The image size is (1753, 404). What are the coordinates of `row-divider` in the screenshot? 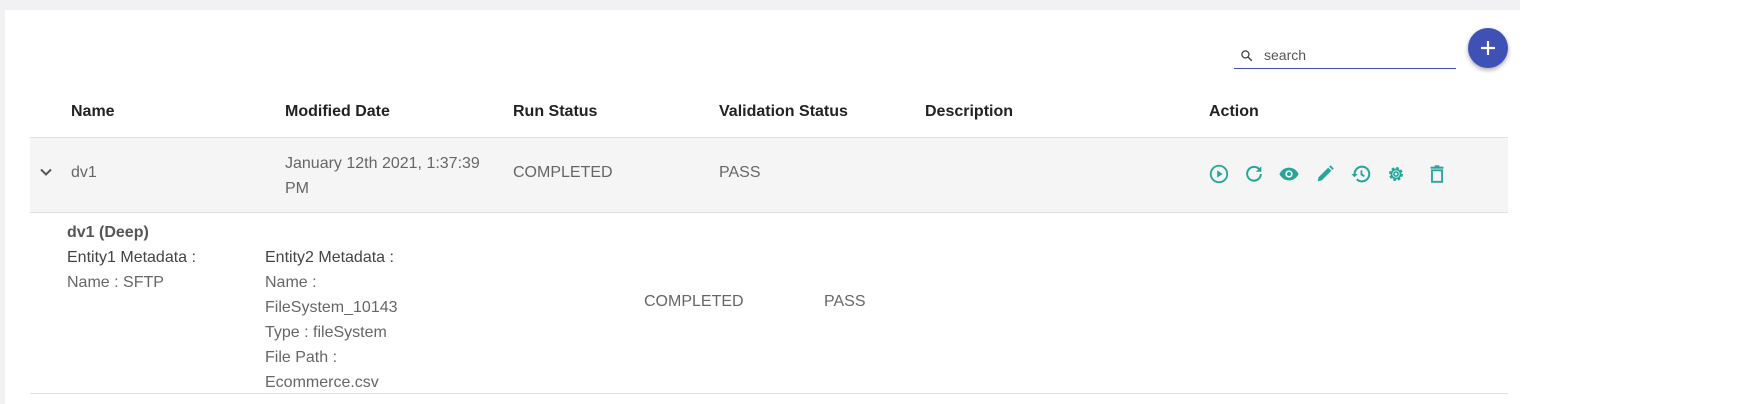 It's located at (769, 212).